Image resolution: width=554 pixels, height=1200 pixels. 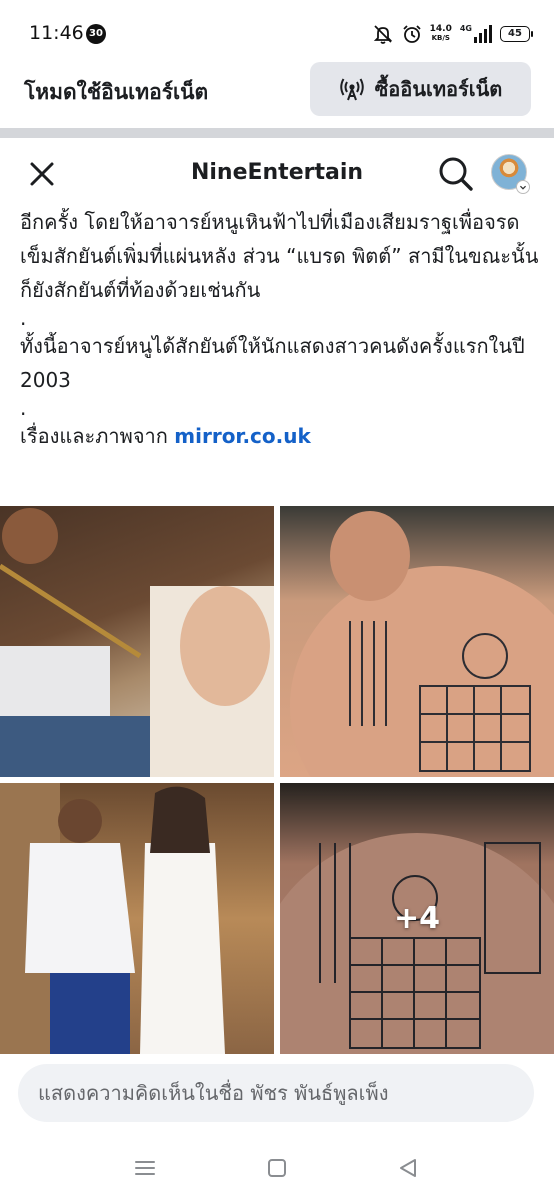 I want to click on battery-indicator: 45, so click(x=516, y=34).